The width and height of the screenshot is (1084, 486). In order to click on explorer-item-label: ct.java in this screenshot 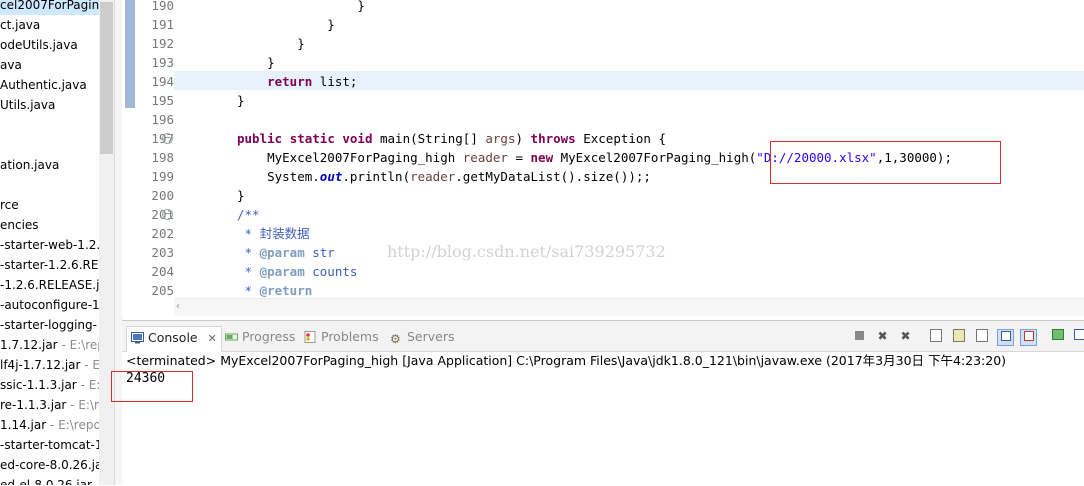, I will do `click(20, 25)`.